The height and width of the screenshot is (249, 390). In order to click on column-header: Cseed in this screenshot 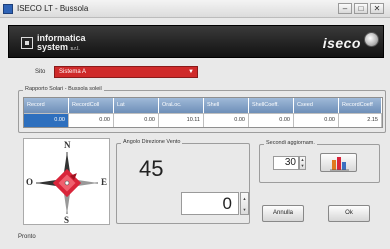, I will do `click(316, 105)`.